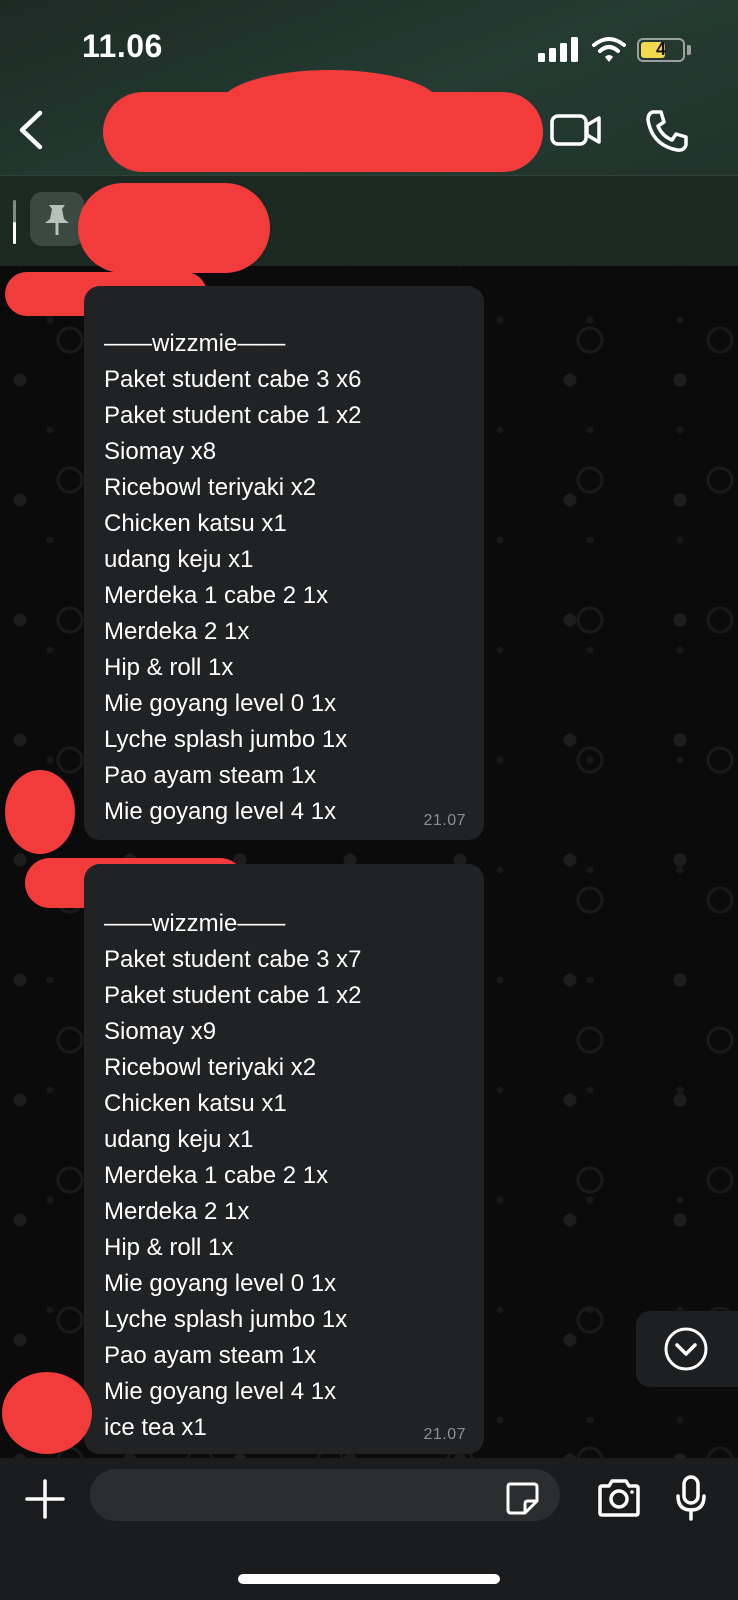  What do you see at coordinates (160, 451) in the screenshot?
I see `message-line: Siomay x8` at bounding box center [160, 451].